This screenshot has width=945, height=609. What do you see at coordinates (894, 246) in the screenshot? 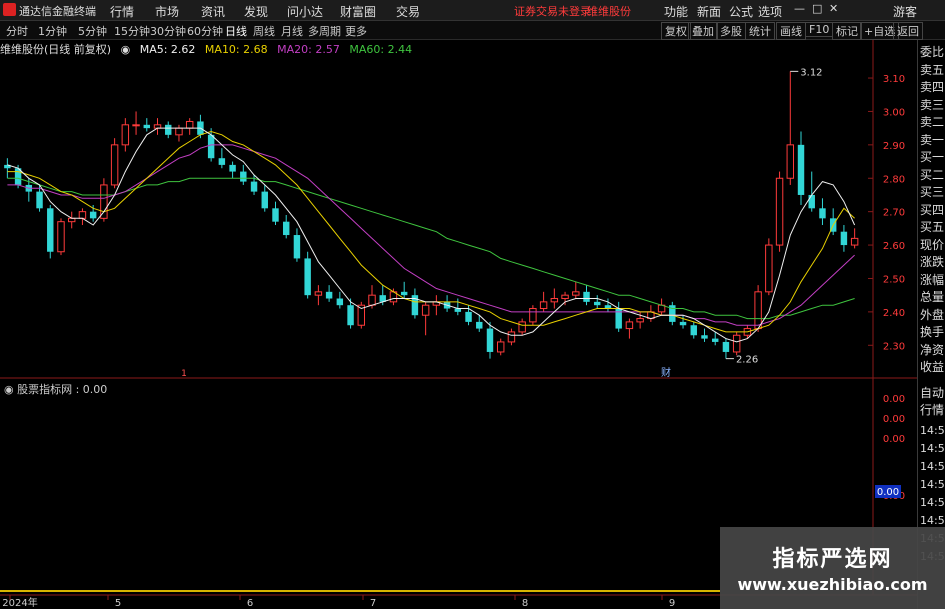
I see `price-tick-label: 2.60` at bounding box center [894, 246].